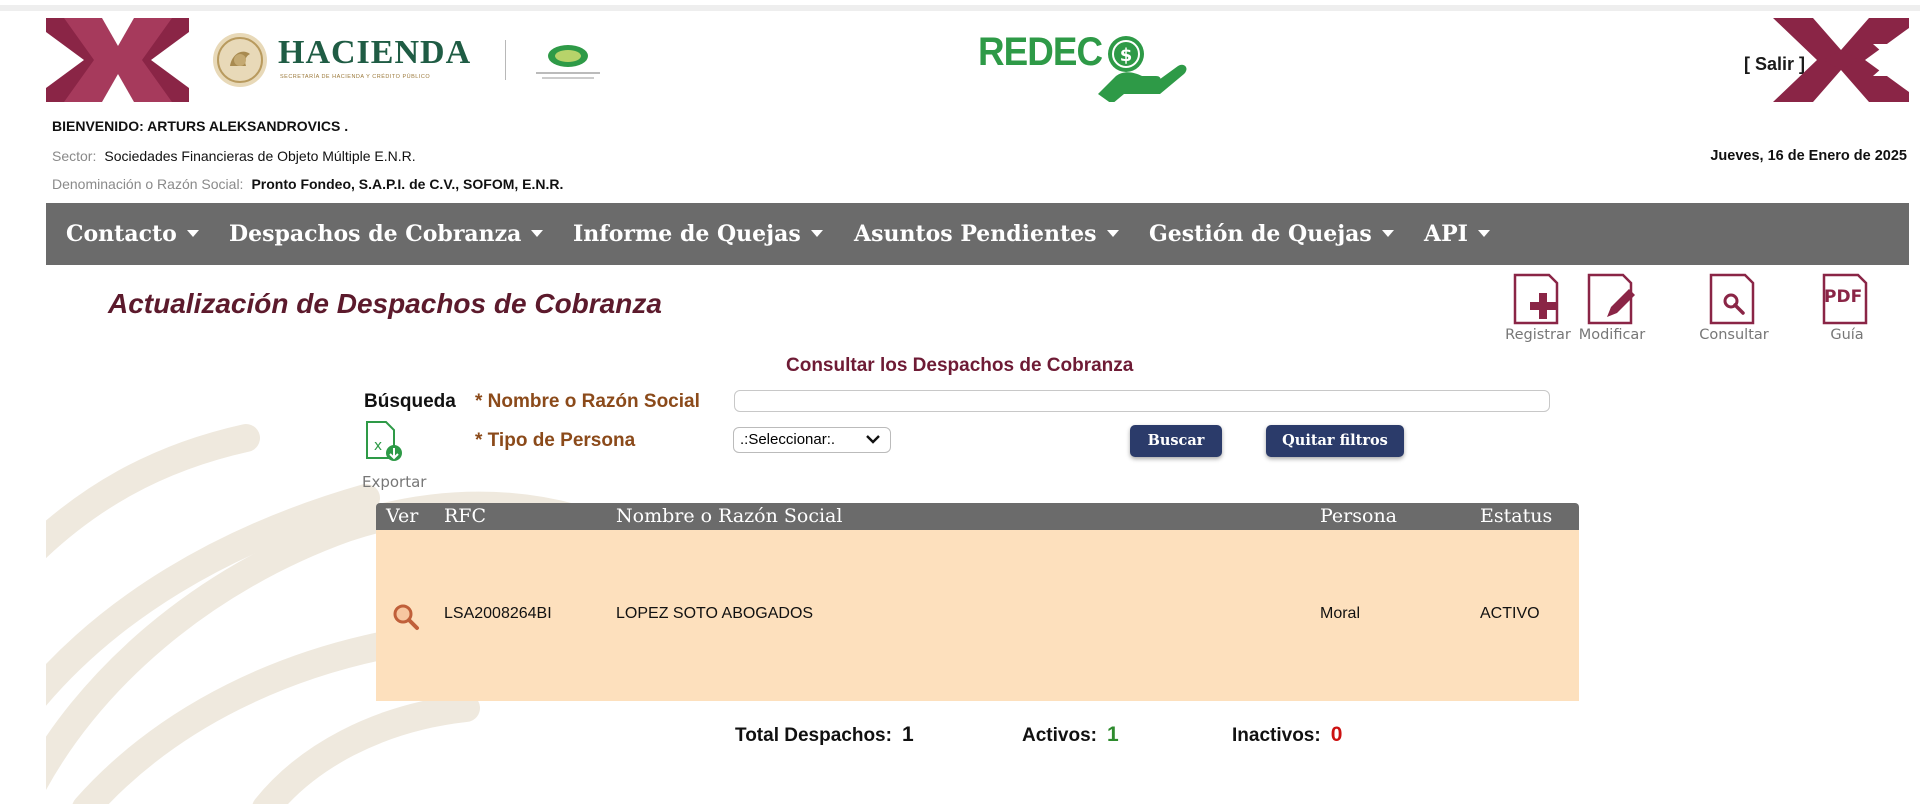 The image size is (1920, 804). I want to click on nav-asuntos-pendientes: Asuntos Pendientes, so click(986, 234).